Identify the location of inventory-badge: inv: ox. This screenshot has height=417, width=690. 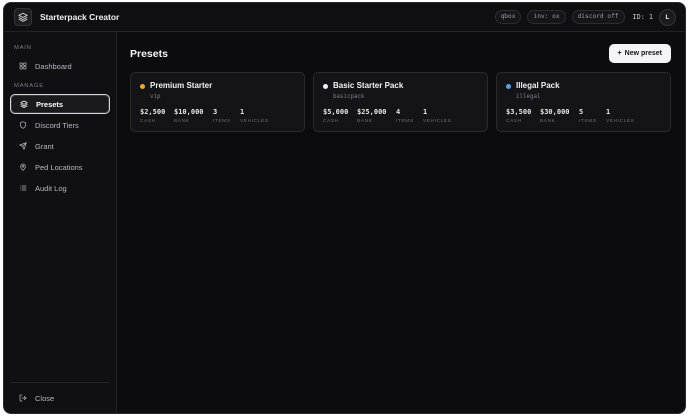
(546, 17).